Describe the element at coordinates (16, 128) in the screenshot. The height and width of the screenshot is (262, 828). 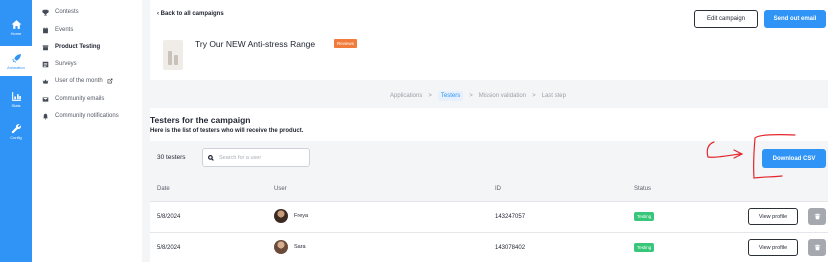
I see `wrench-icon` at that location.